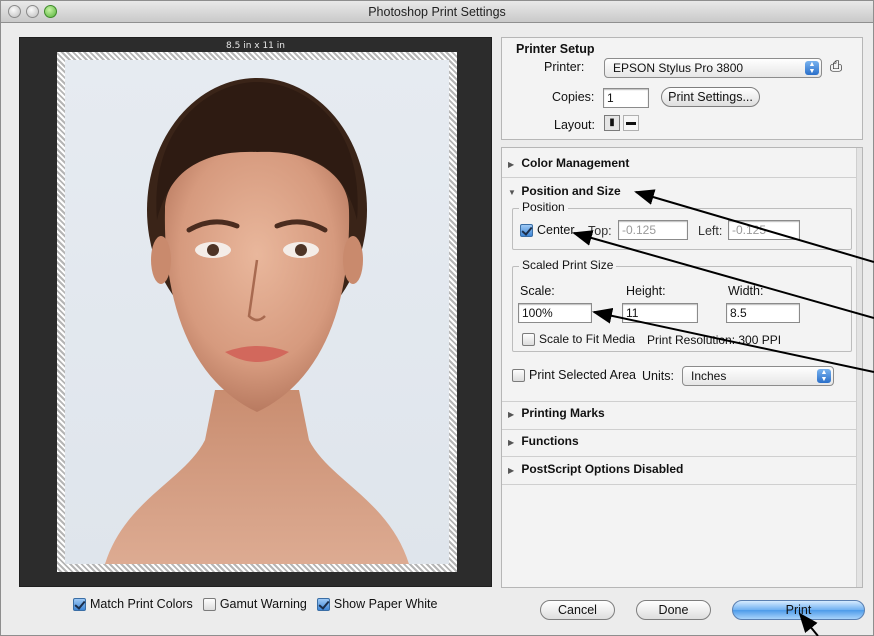 The width and height of the screenshot is (874, 636). What do you see at coordinates (577, 610) in the screenshot?
I see `cancel-button: Cancel` at bounding box center [577, 610].